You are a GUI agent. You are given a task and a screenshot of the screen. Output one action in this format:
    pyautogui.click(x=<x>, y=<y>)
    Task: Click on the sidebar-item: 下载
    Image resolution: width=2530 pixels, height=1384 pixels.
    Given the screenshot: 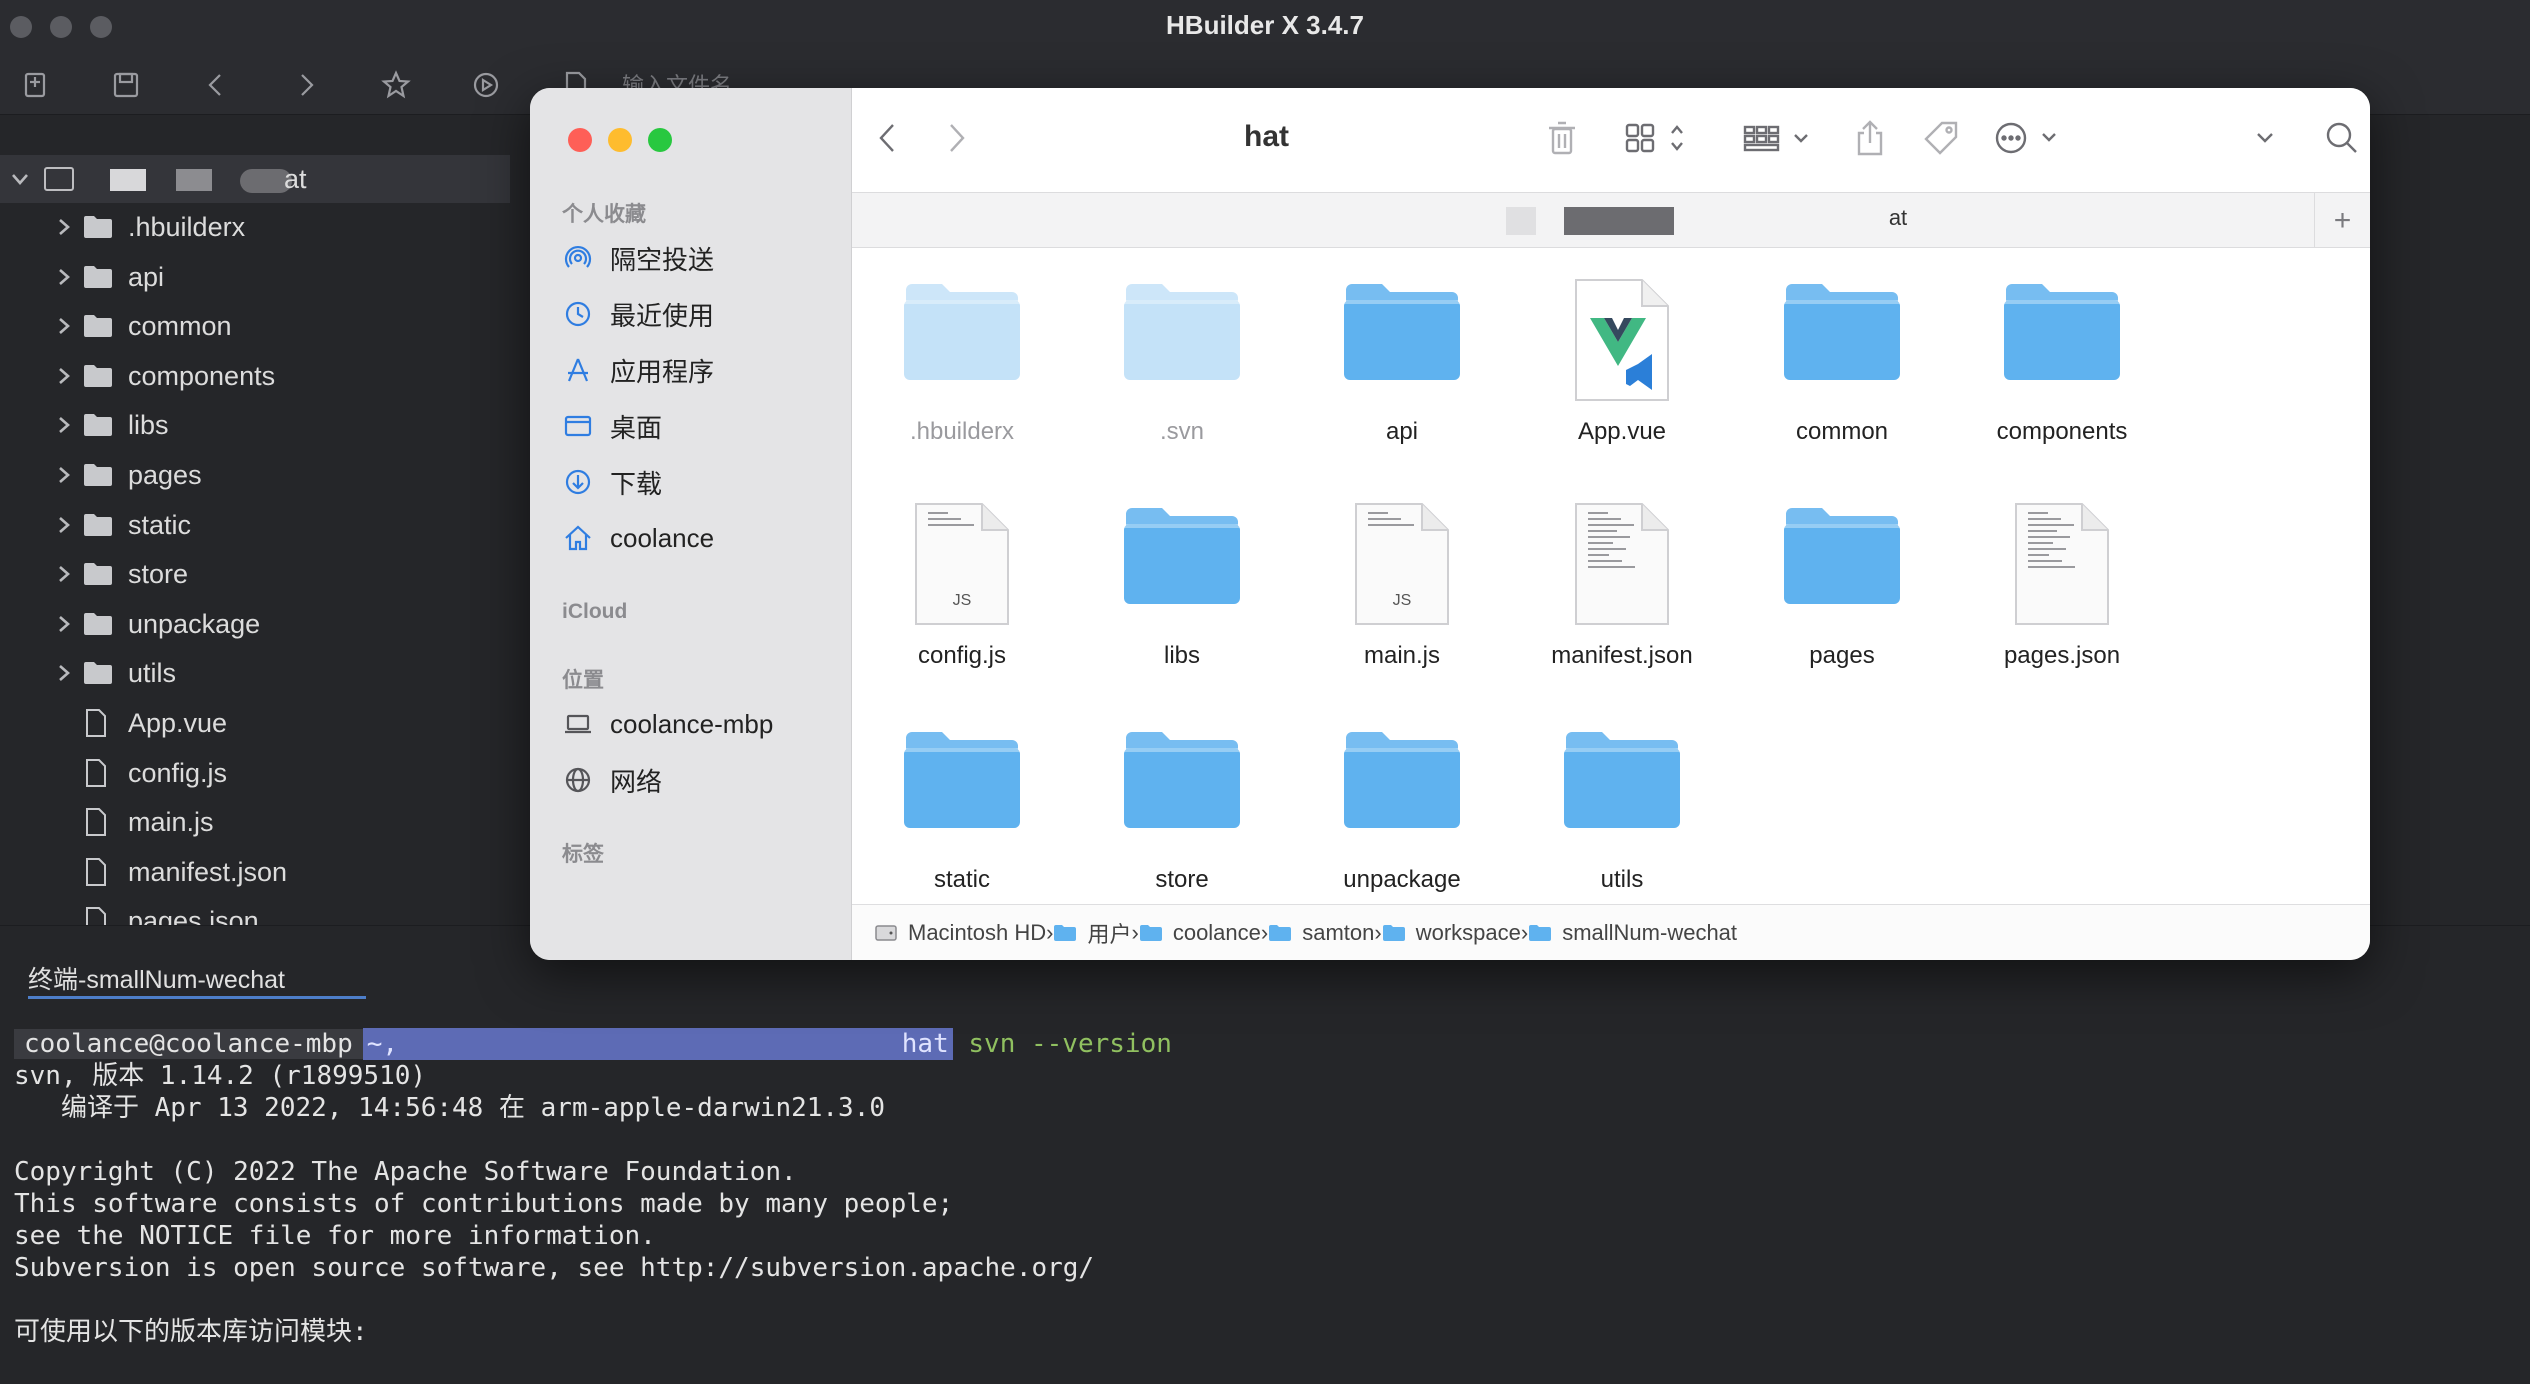 What is the action you would take?
    pyautogui.click(x=697, y=482)
    